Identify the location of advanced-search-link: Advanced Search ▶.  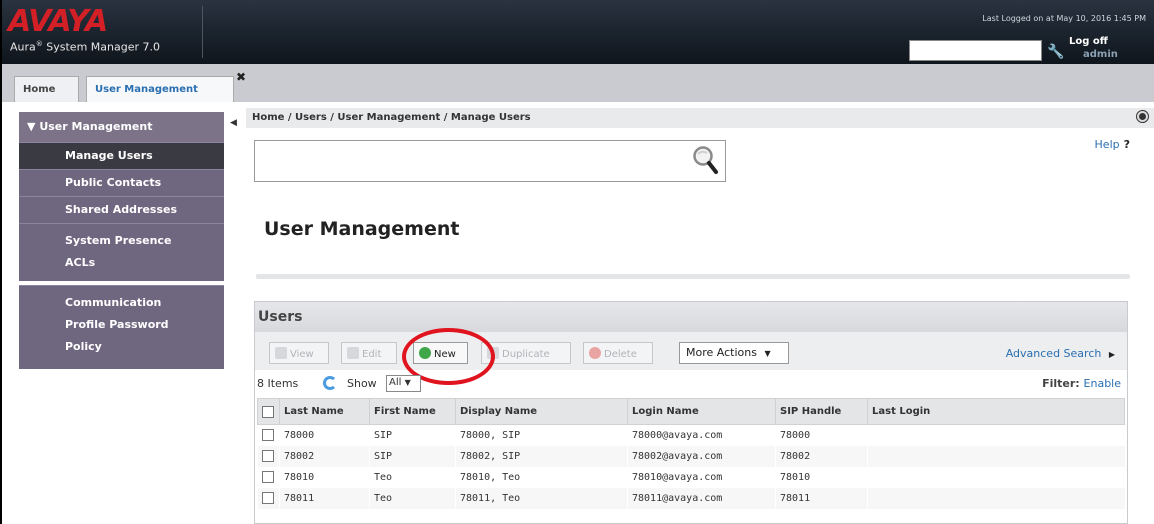
(1060, 353).